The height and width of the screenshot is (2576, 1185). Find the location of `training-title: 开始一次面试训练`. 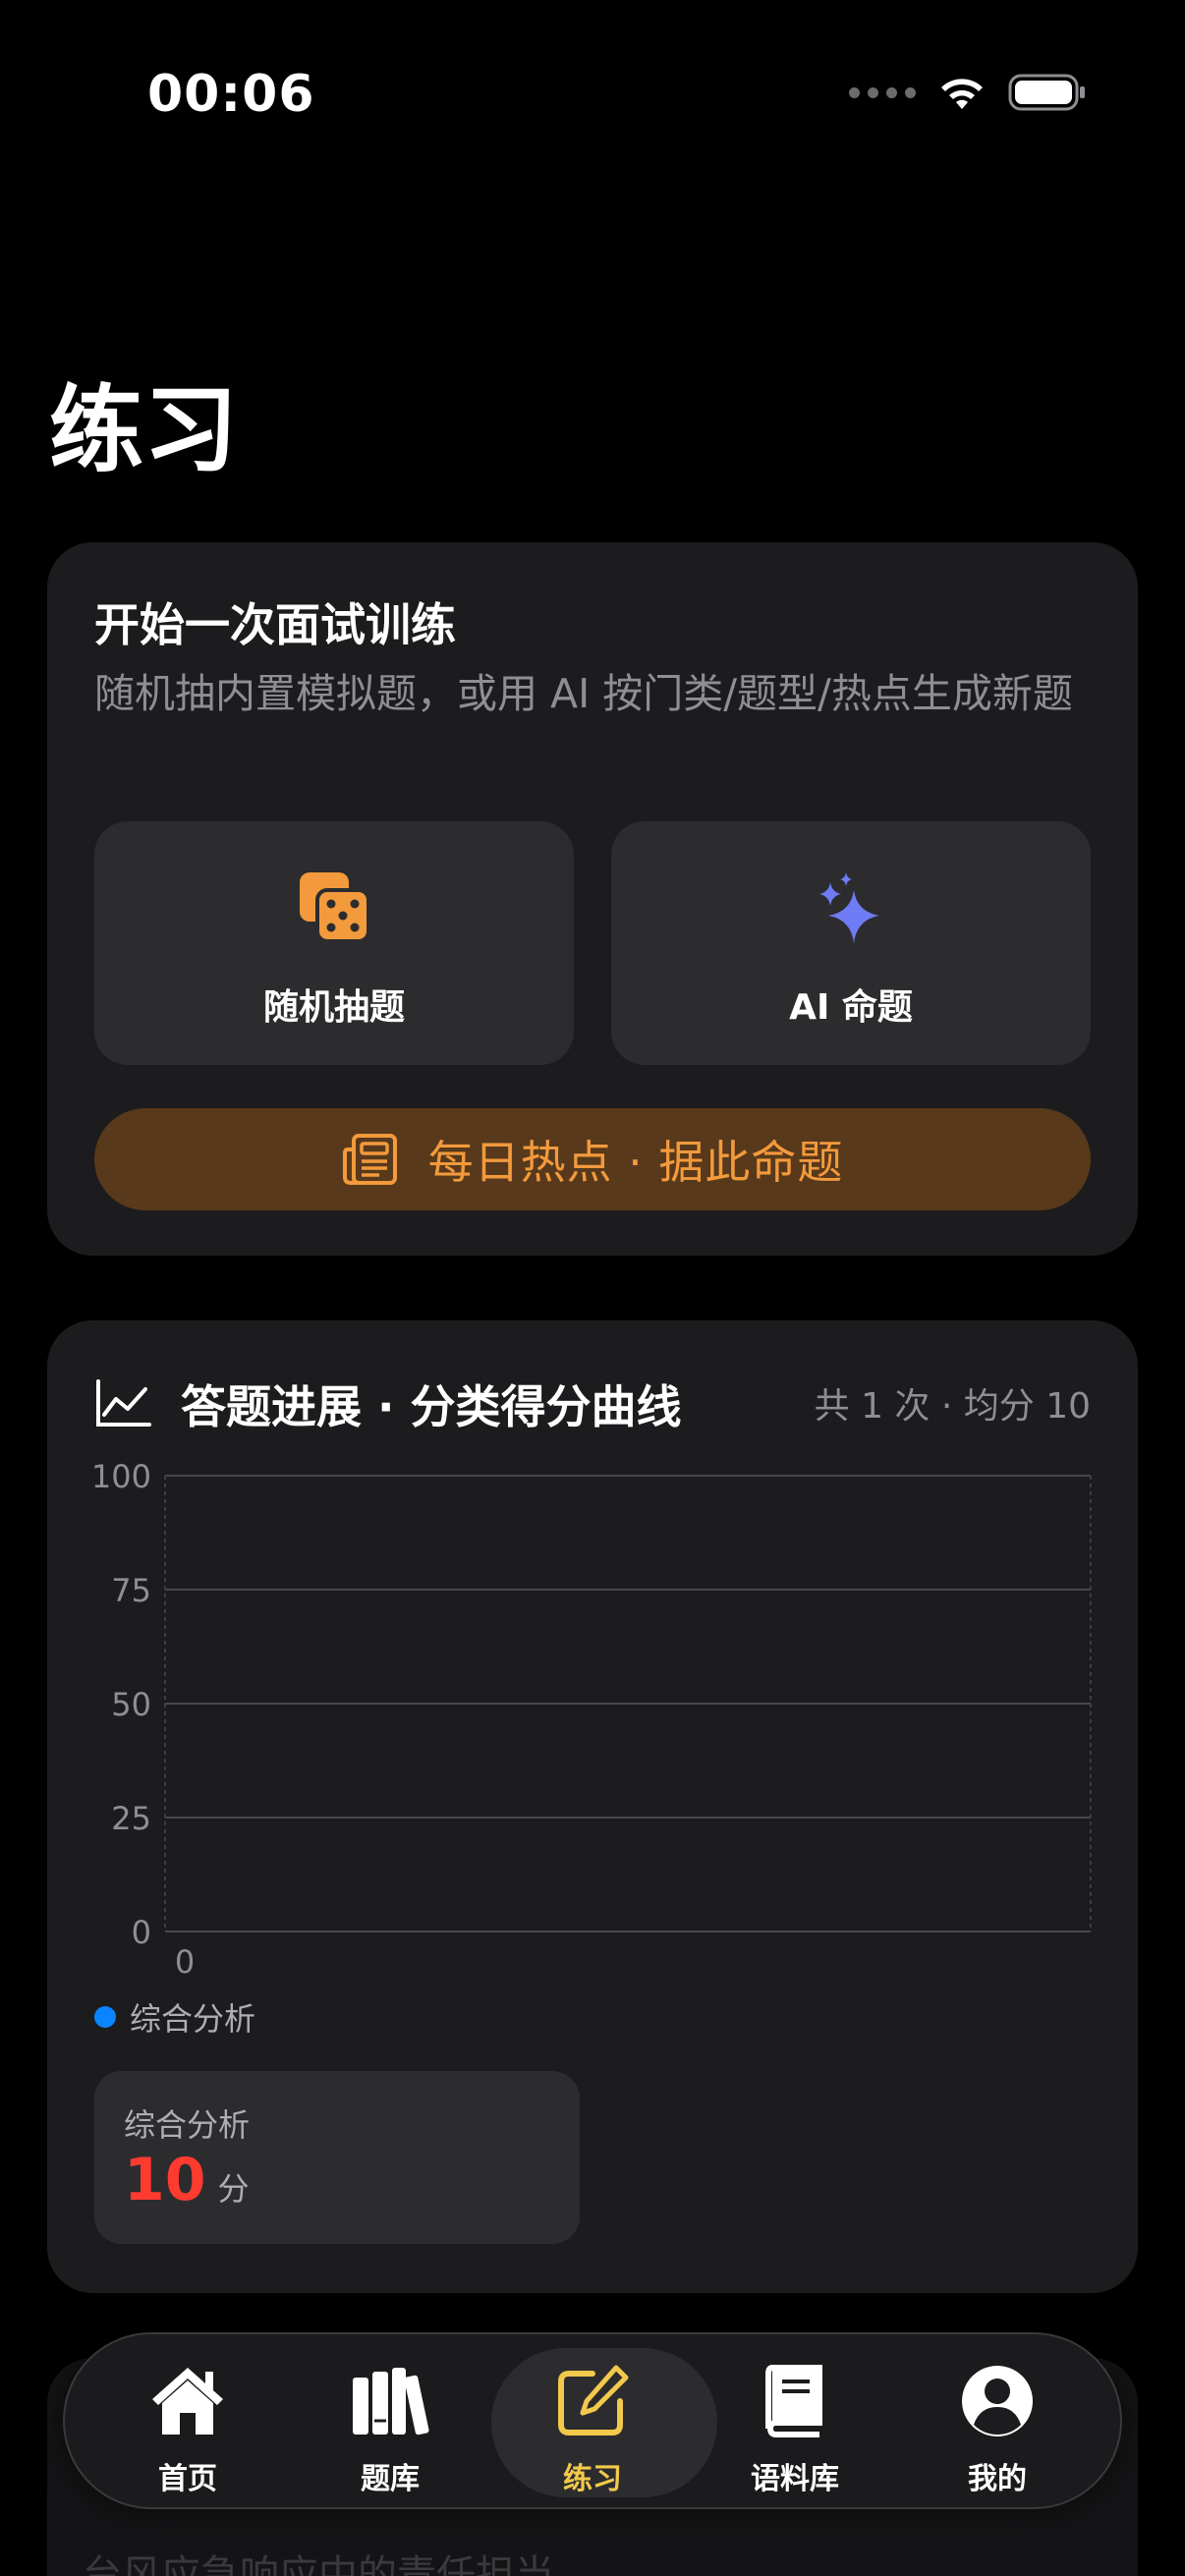

training-title: 开始一次面试训练 is located at coordinates (275, 624).